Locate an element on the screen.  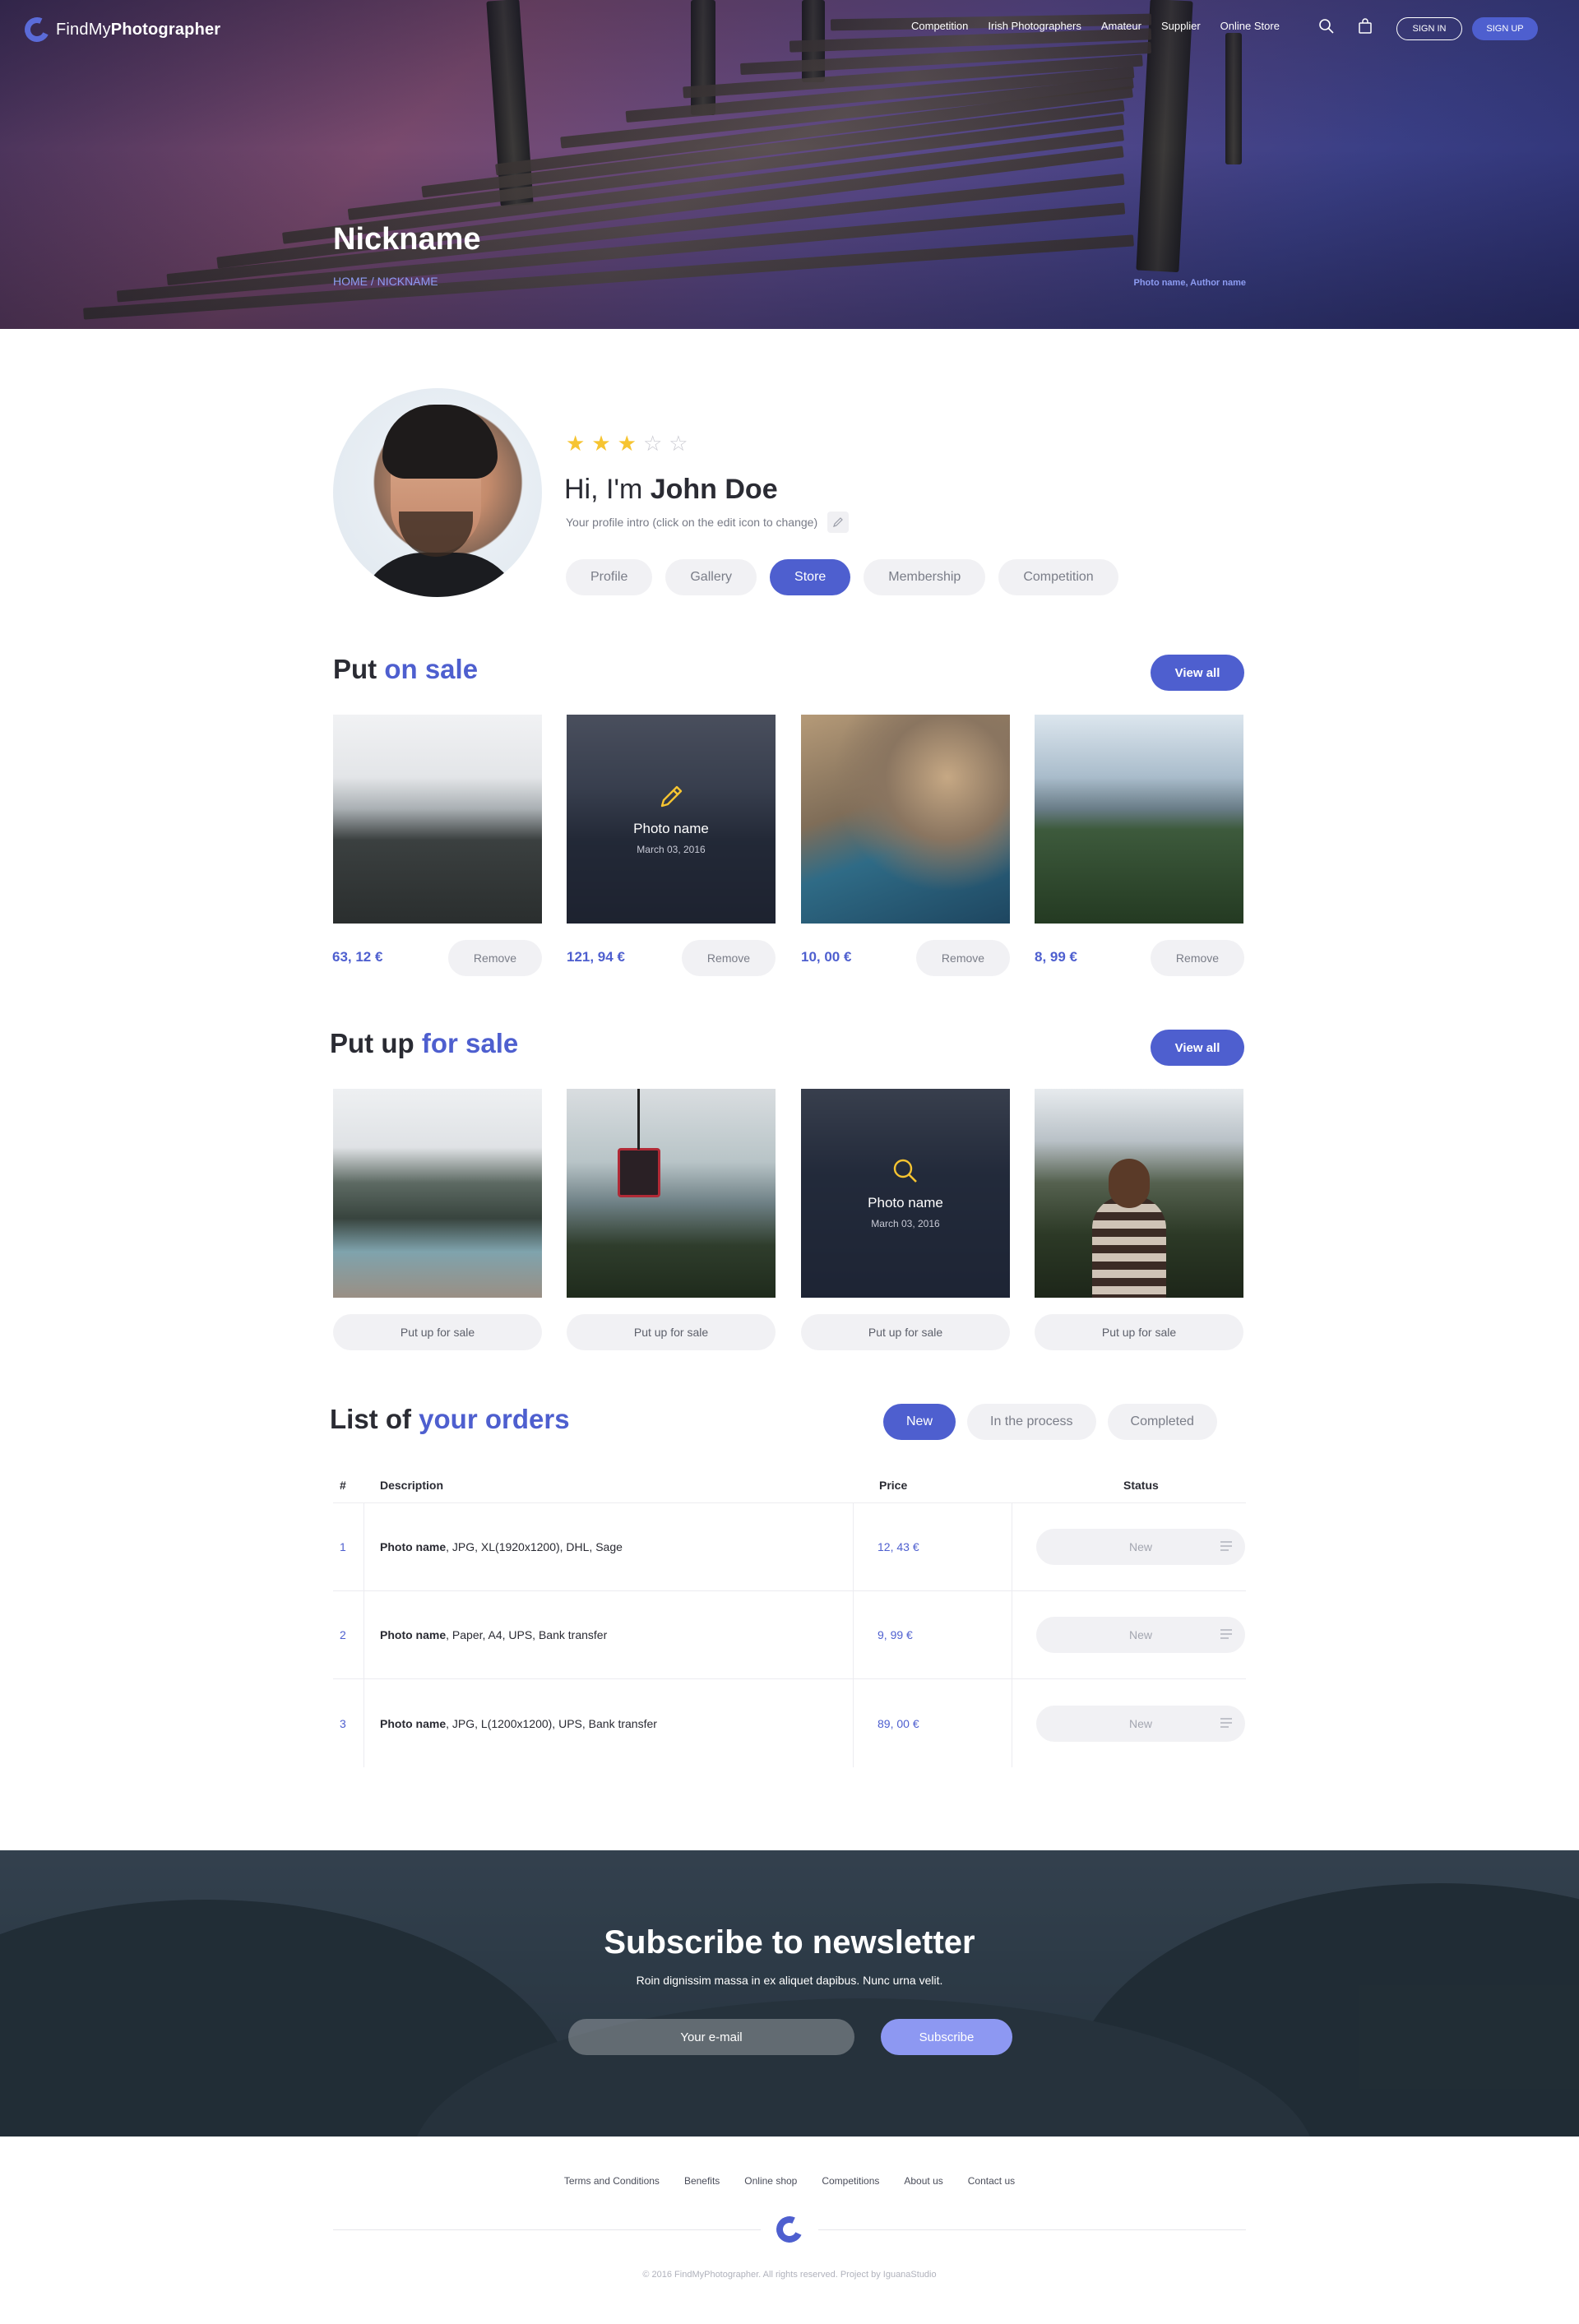
orders-heading: List of your orders is located at coordinates (450, 1419).